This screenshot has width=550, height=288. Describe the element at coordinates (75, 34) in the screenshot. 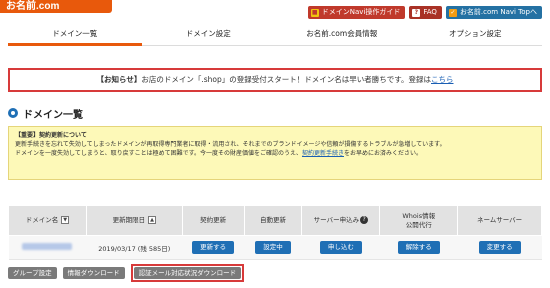

I see `tab-domain-list: ドメイン一覧` at that location.